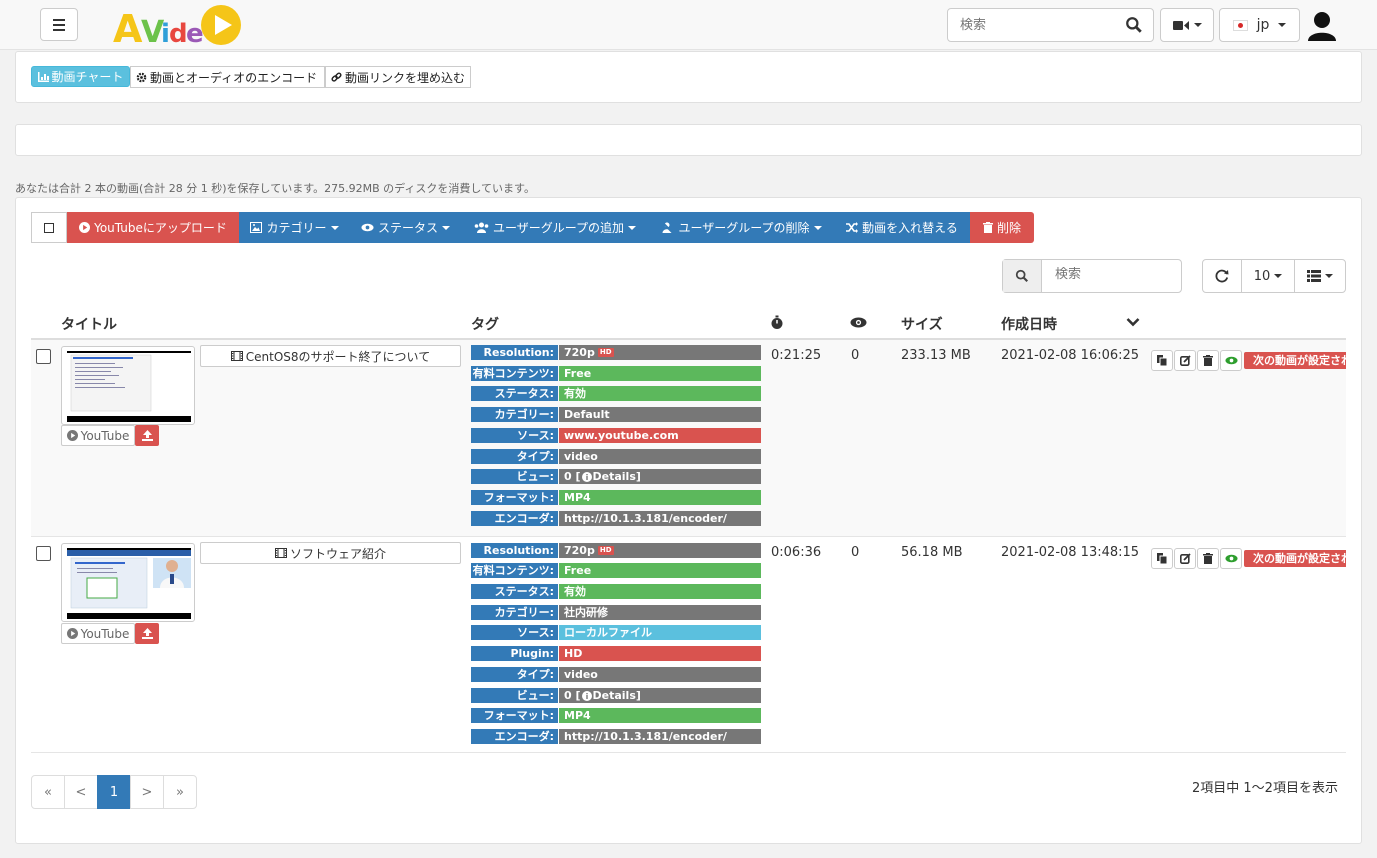 This screenshot has width=1377, height=858. I want to click on video-size: 233.13 MB, so click(936, 355).